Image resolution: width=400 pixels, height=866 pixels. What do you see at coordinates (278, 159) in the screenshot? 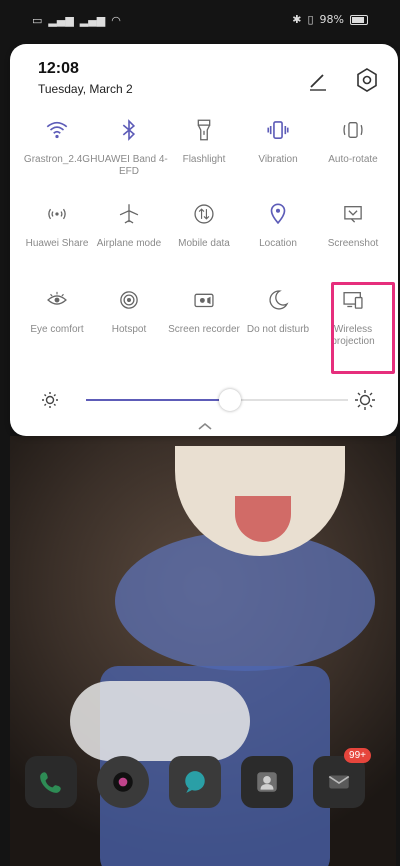
I see `tile-label: Vibration` at bounding box center [278, 159].